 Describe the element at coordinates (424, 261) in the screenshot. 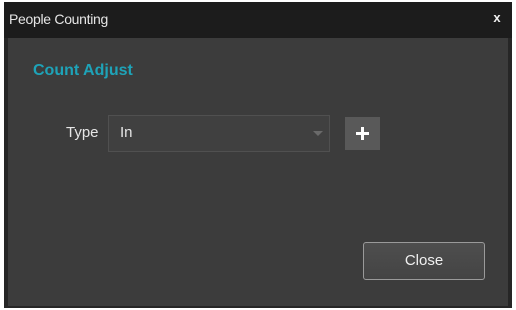

I see `close-button: Close` at that location.